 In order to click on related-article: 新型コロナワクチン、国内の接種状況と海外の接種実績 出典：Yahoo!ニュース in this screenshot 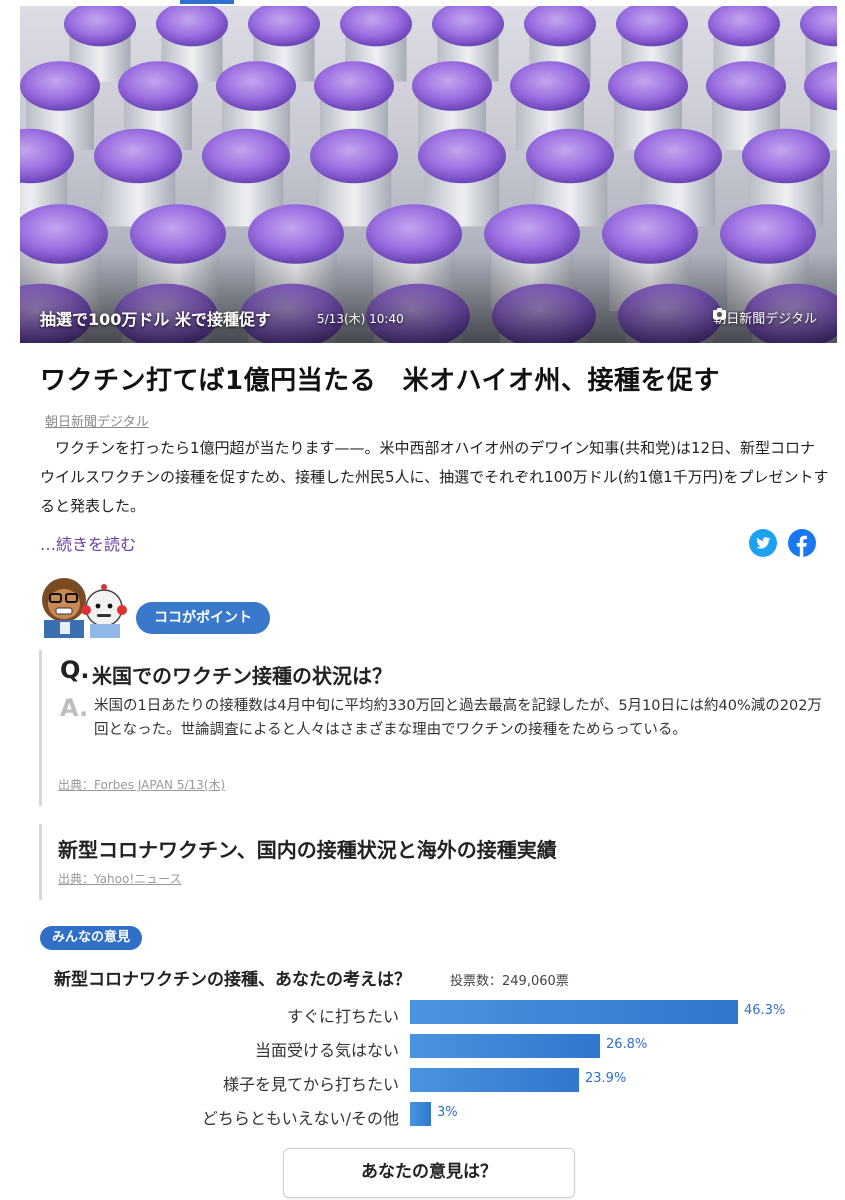, I will do `click(430, 862)`.